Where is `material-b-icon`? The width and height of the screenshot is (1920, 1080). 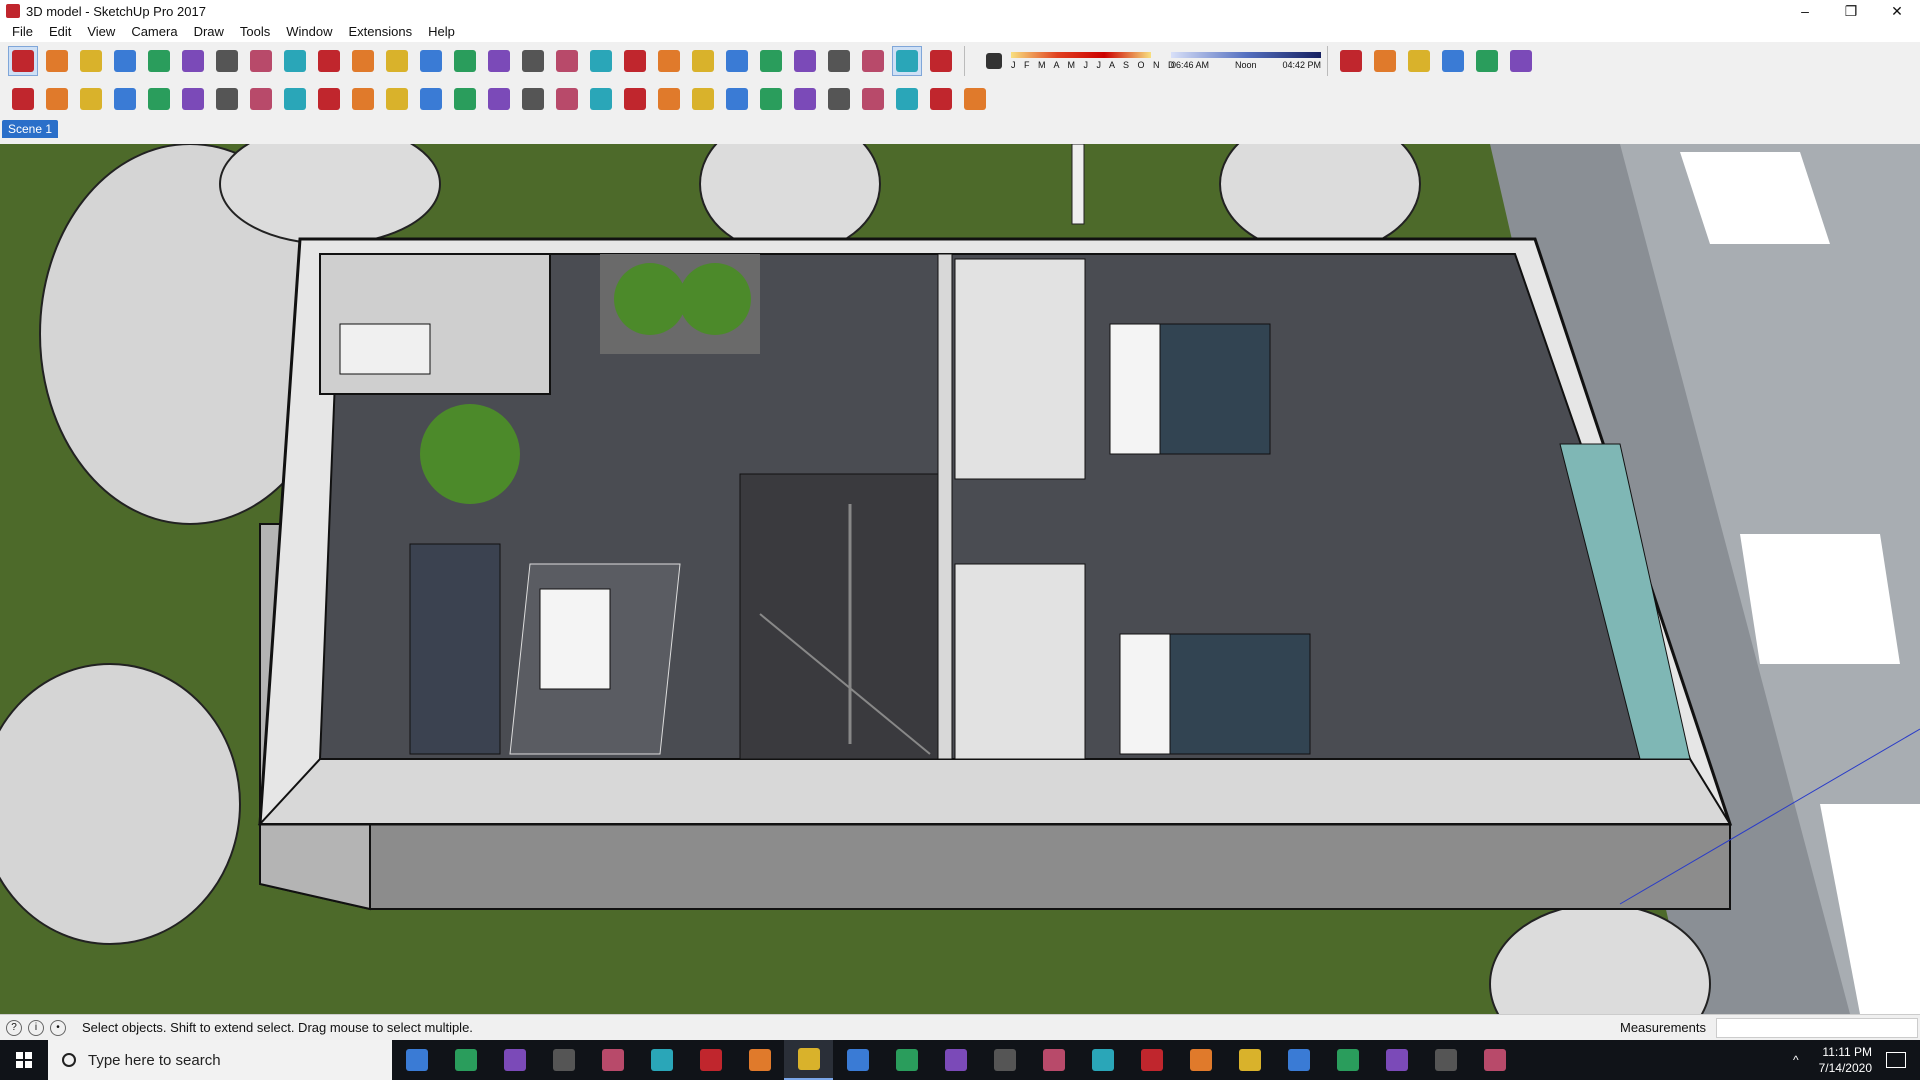 material-b-icon is located at coordinates (805, 99).